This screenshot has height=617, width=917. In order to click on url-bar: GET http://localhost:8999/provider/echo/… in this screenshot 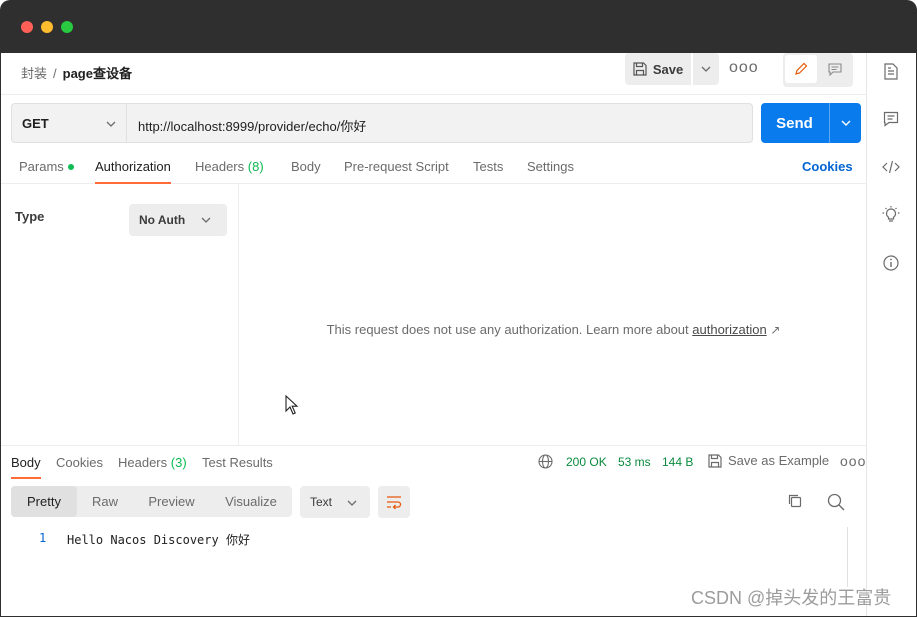, I will do `click(382, 123)`.